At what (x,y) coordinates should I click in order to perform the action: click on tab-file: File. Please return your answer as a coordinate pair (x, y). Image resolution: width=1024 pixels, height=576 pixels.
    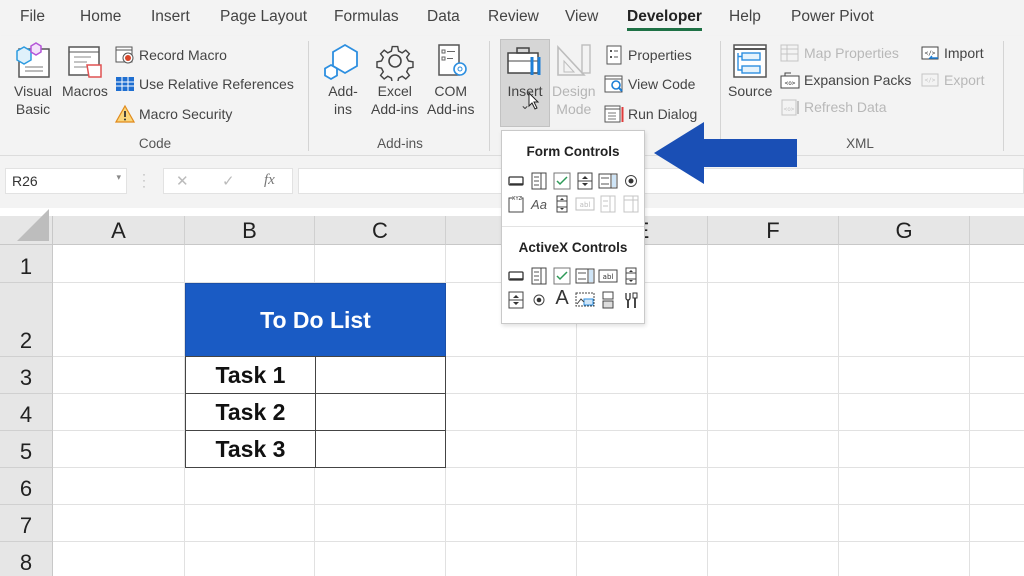
    Looking at the image, I should click on (32, 17).